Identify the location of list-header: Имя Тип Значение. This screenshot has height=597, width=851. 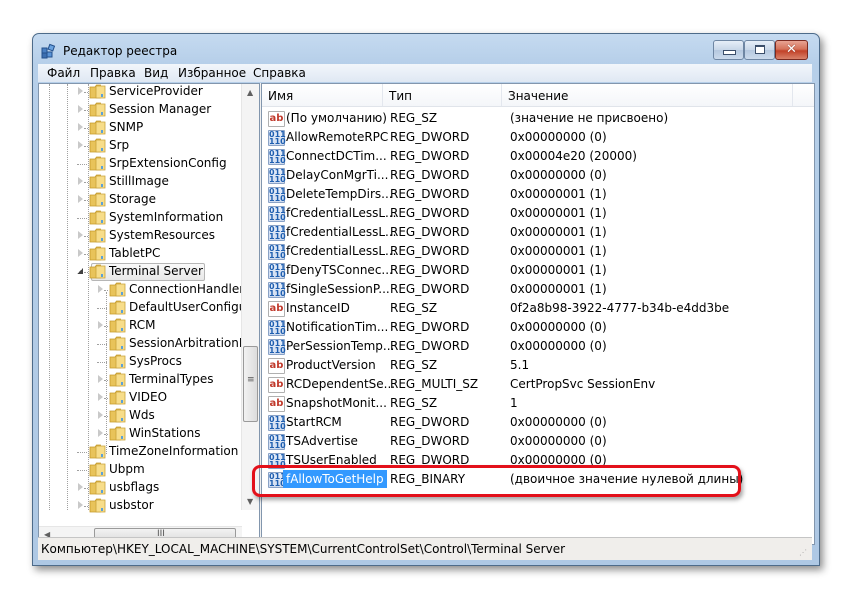
(538, 95).